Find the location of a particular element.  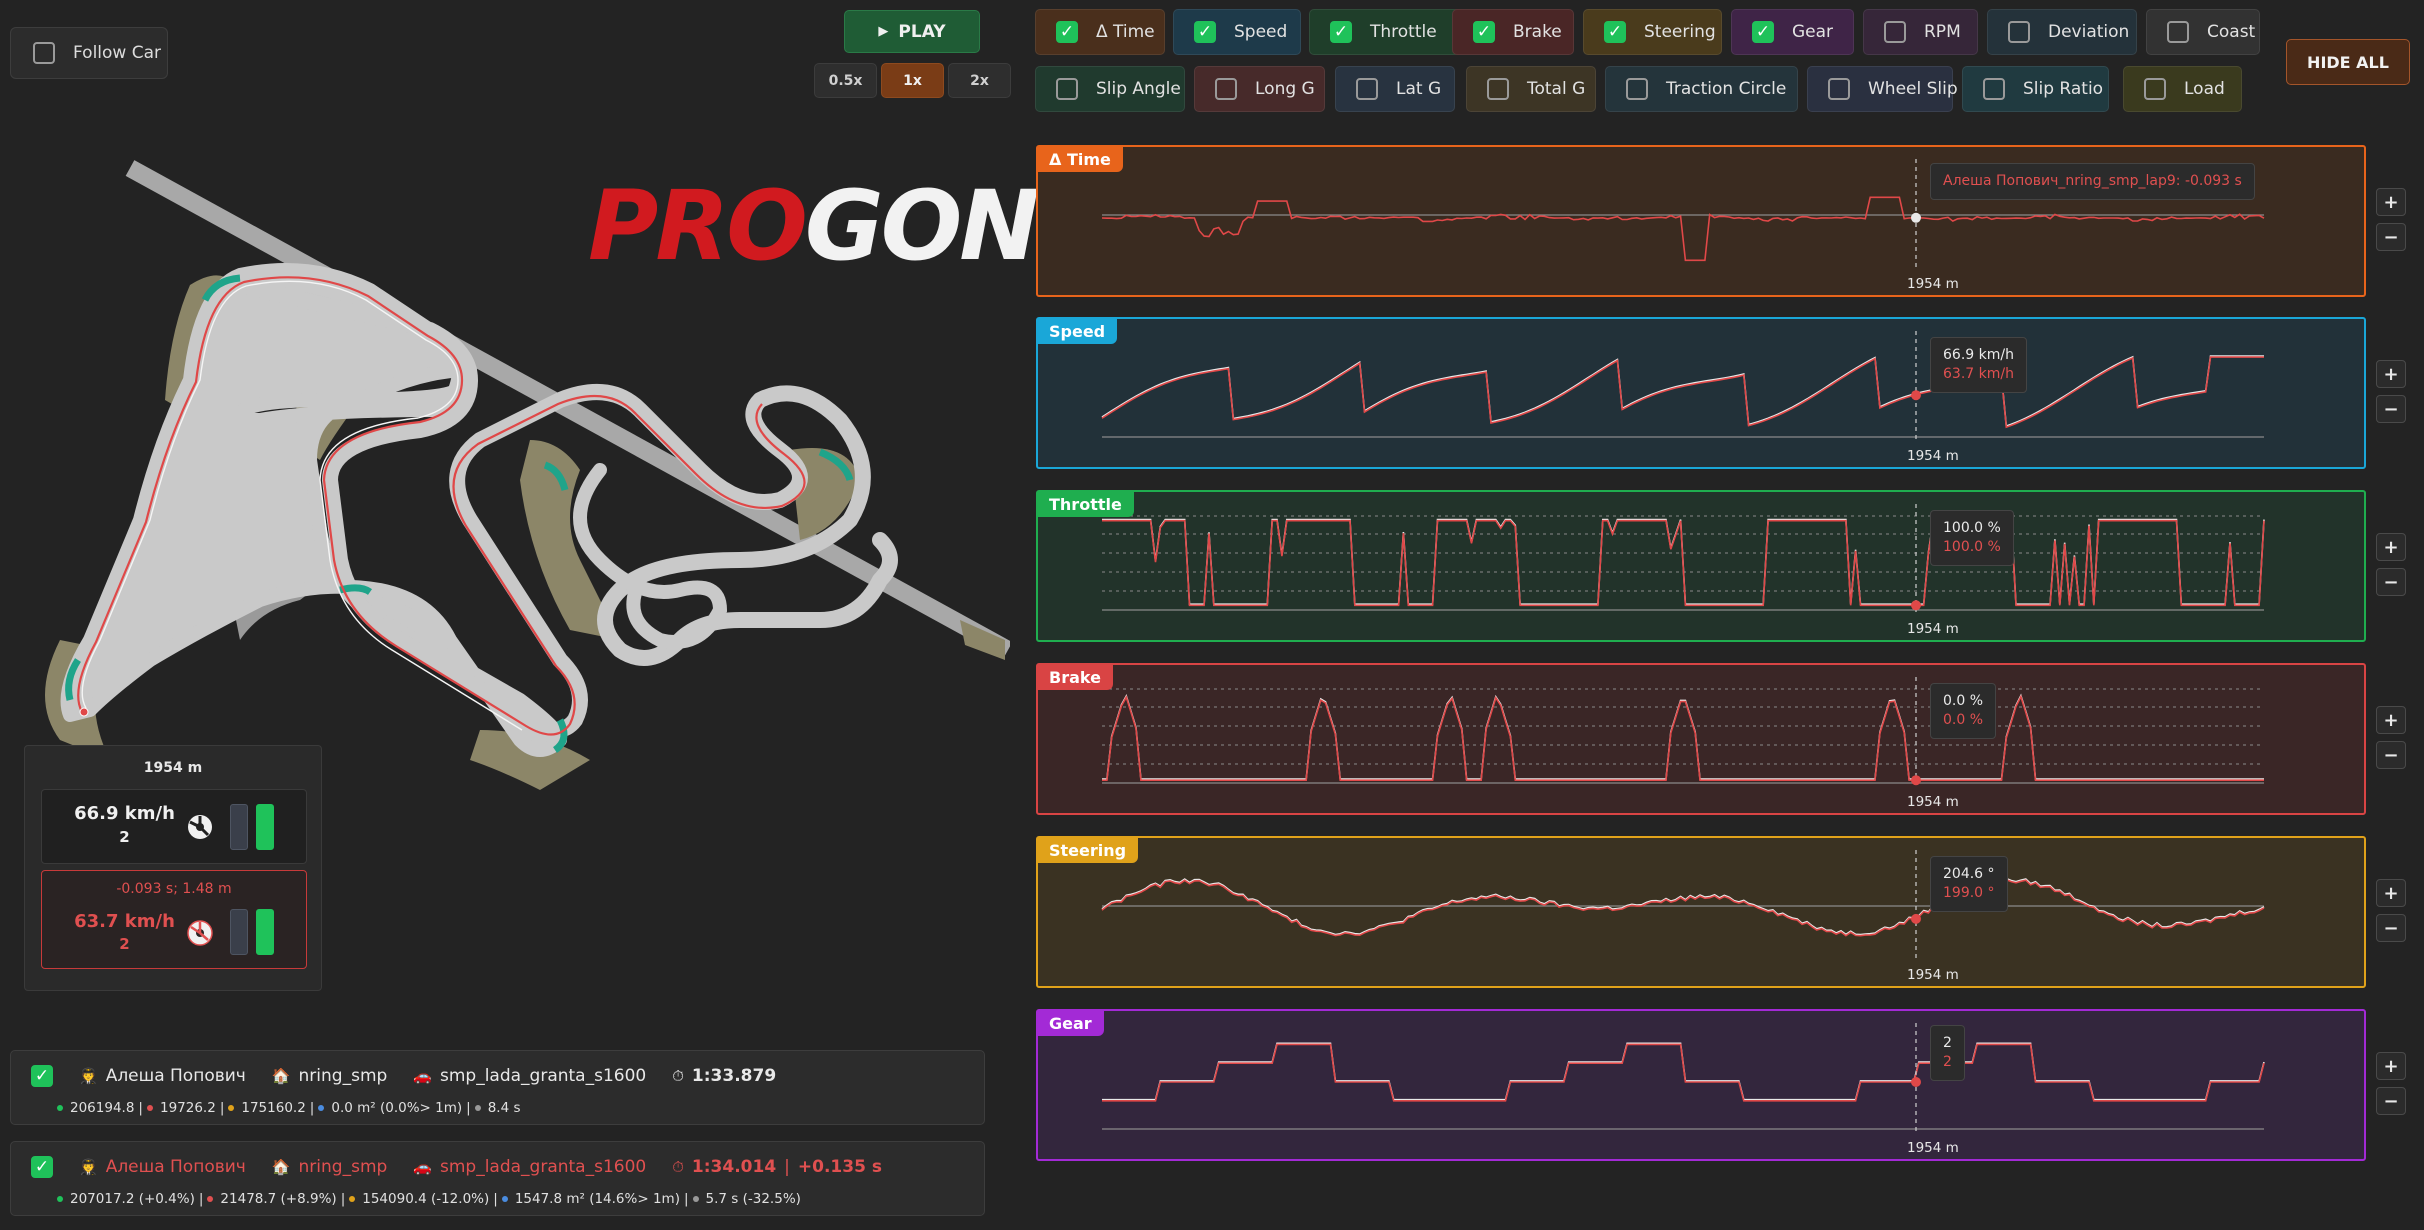

toggle-speed: Speed is located at coordinates (1237, 32).